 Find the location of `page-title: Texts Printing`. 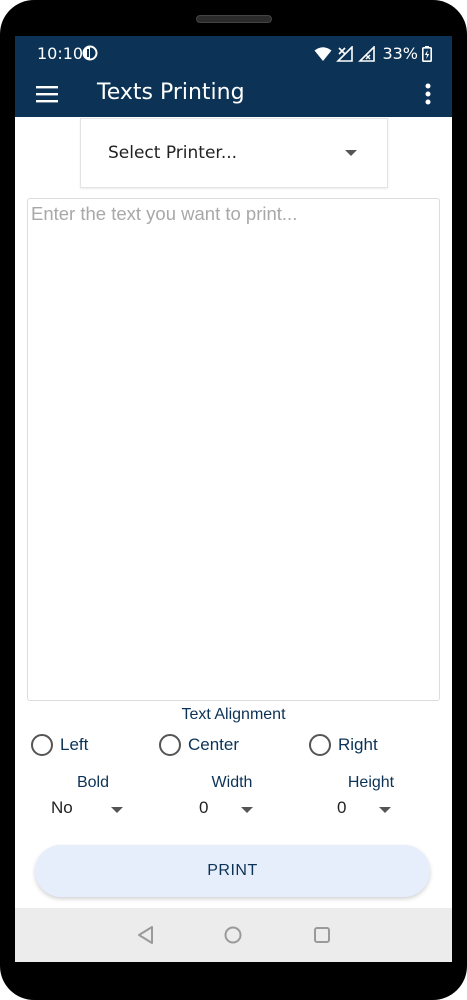

page-title: Texts Printing is located at coordinates (171, 92).